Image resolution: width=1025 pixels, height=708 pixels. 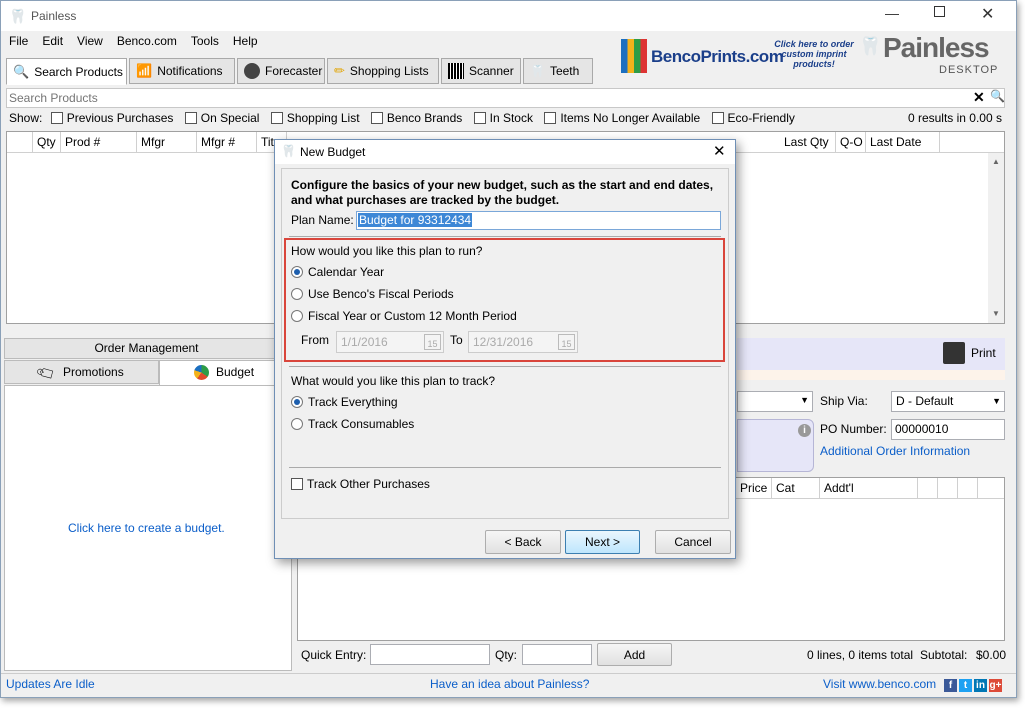 What do you see at coordinates (372, 294) in the screenshot?
I see `radio-fiscal-periods: Use Benco's Fiscal Periods` at bounding box center [372, 294].